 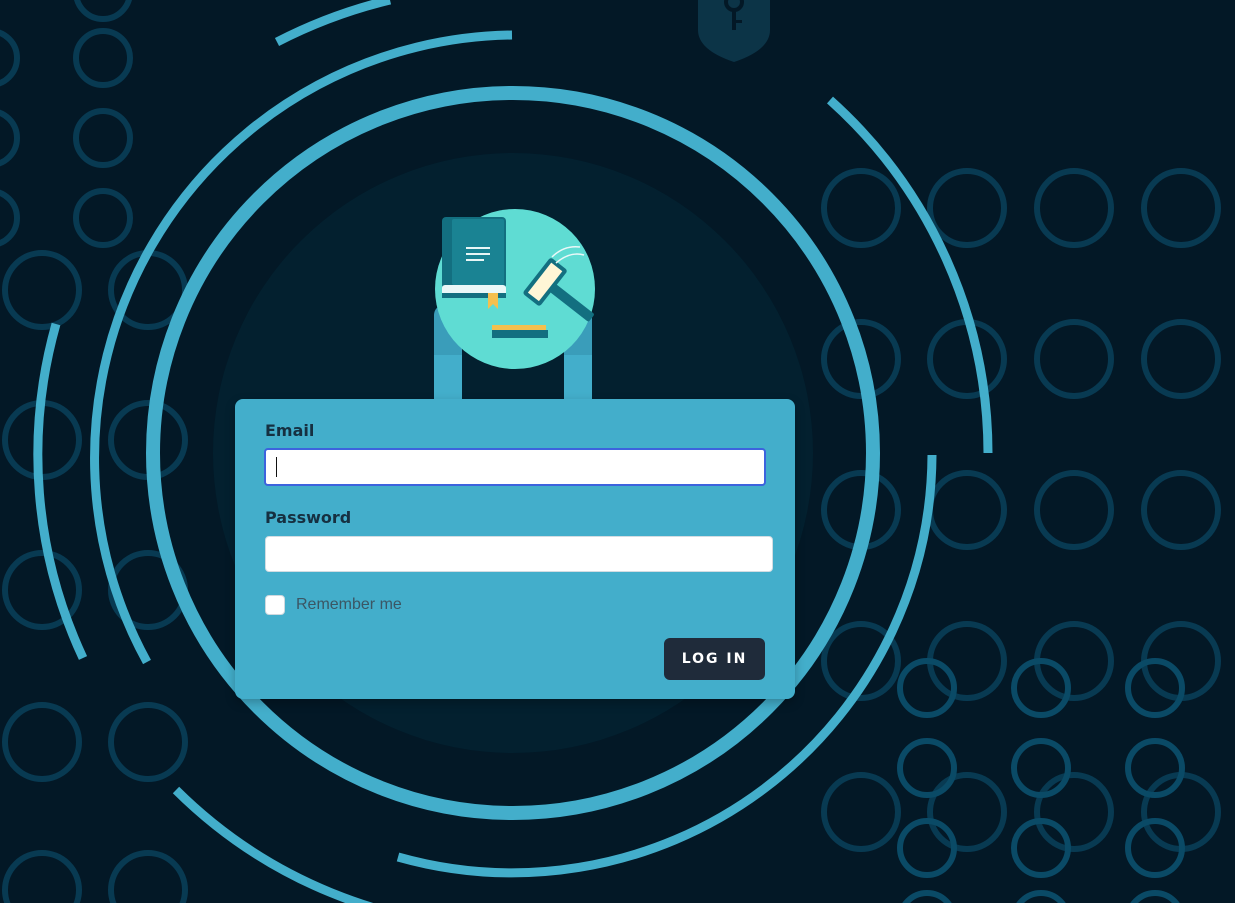 I want to click on text-cursor, so click(x=276, y=467).